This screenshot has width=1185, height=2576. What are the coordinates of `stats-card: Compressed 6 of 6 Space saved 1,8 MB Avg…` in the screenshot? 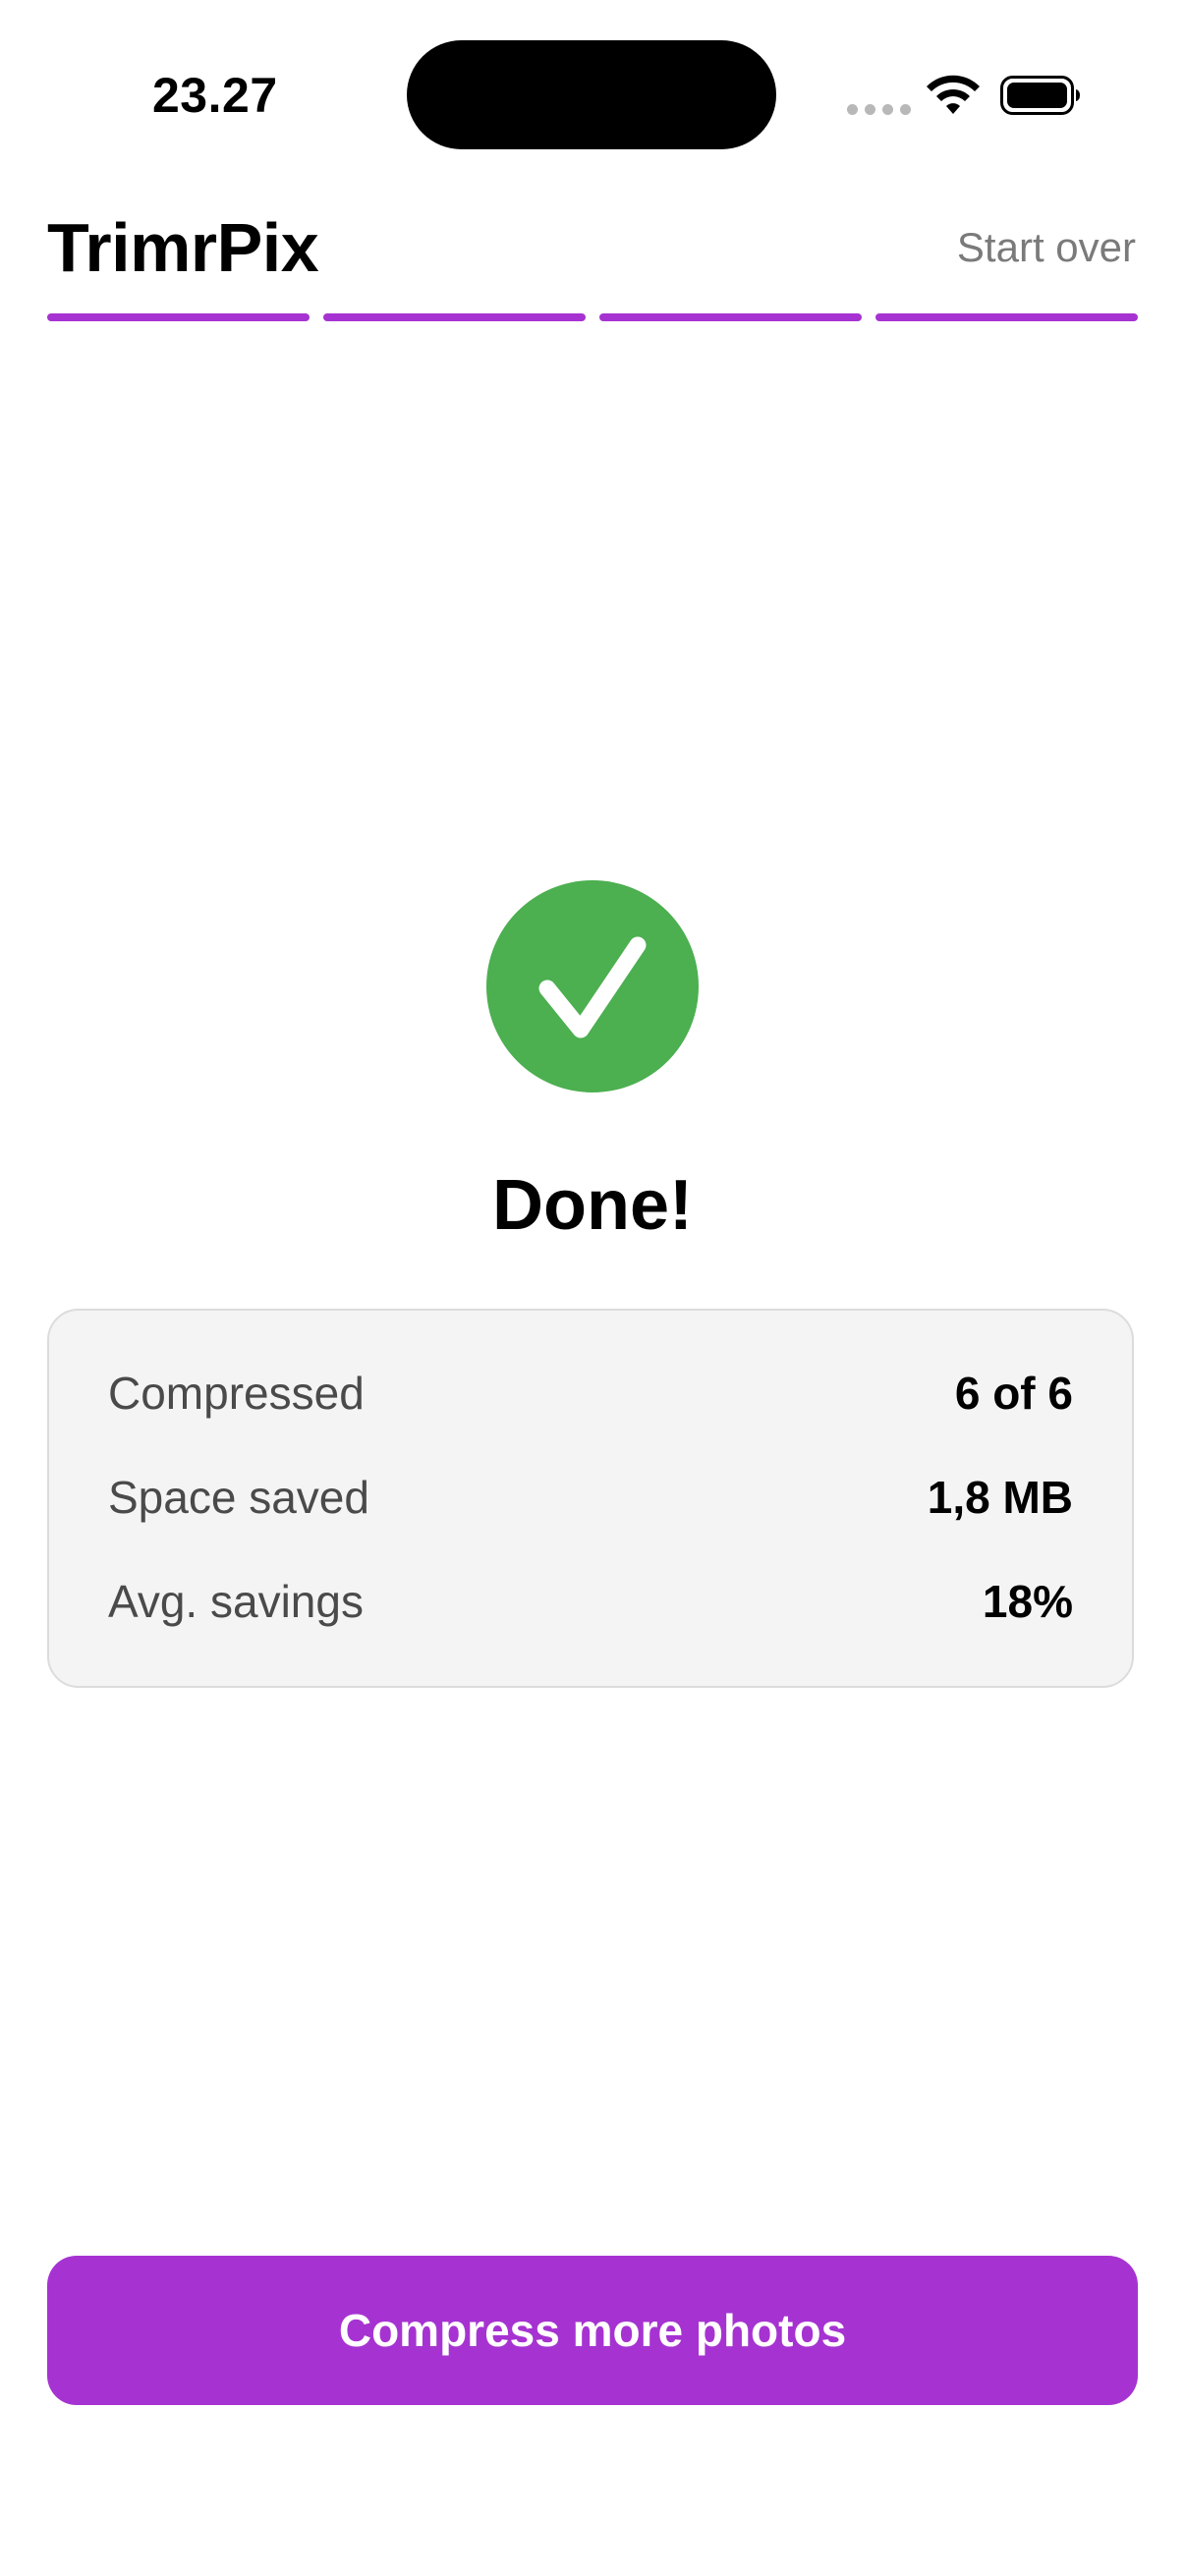 It's located at (591, 1498).